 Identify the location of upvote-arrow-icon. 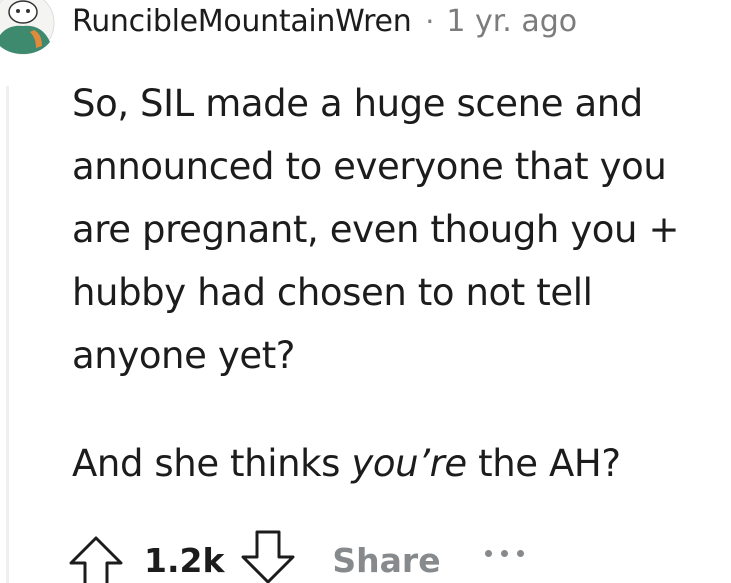
(96, 556).